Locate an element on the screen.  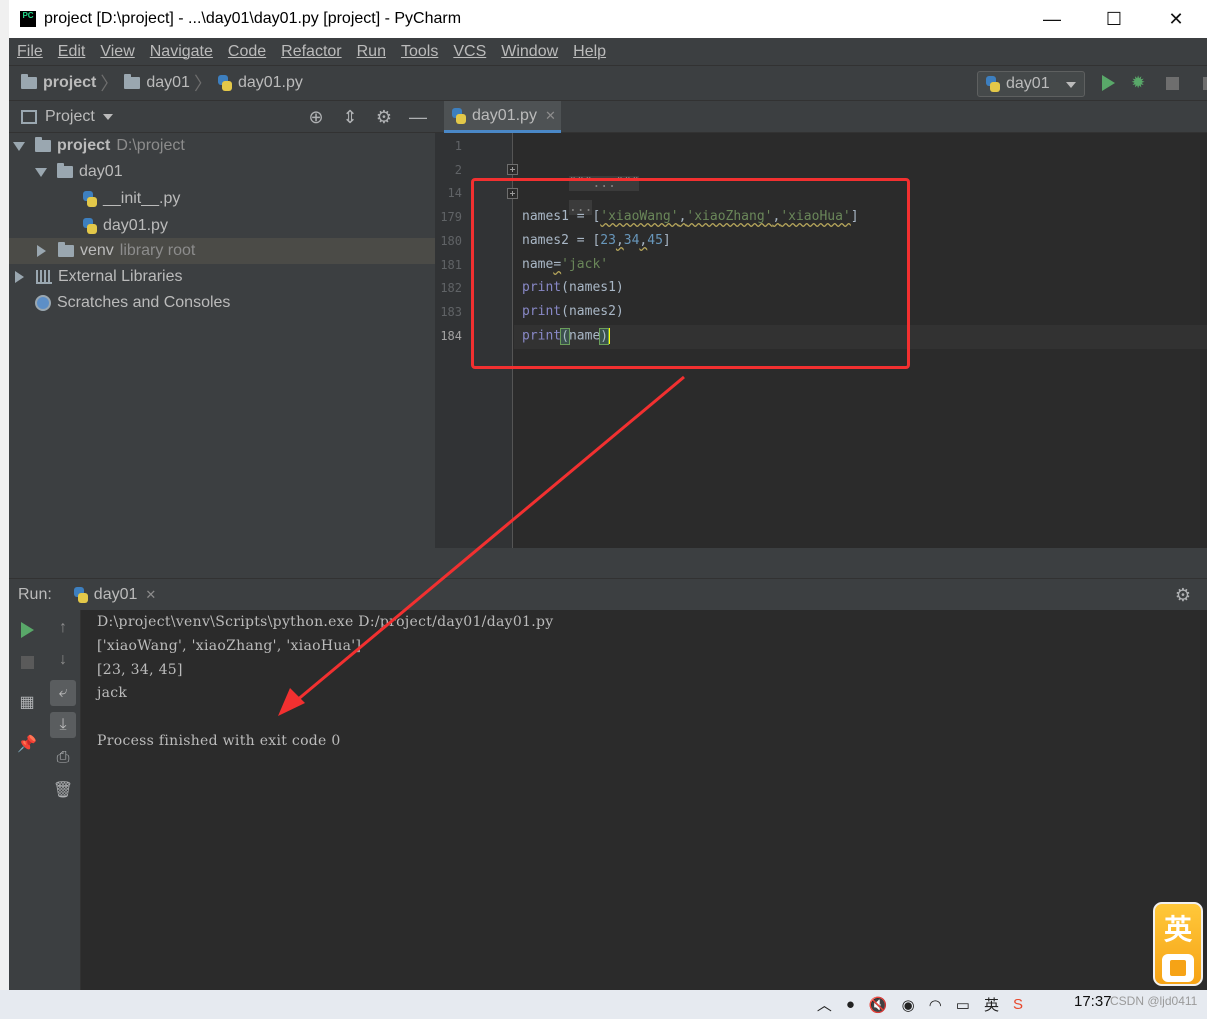
editor-tab-bar: day01.py ✕ is located at coordinates (821, 117).